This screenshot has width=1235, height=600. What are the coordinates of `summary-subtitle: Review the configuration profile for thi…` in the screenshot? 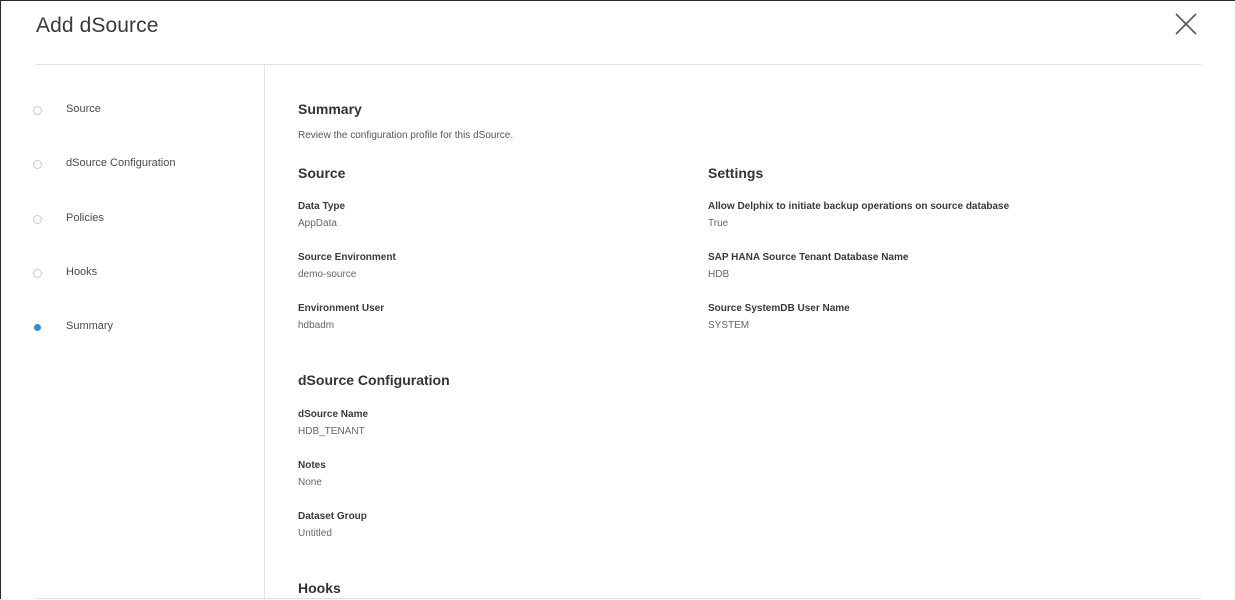 It's located at (406, 135).